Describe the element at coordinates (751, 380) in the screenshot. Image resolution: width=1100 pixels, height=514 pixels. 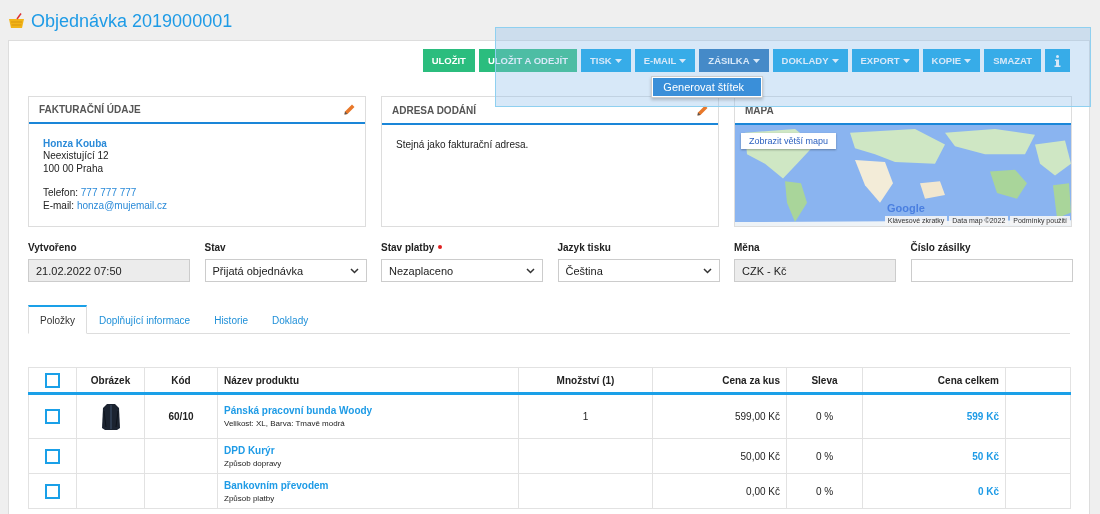
I see `column-header: Cena za kus` at that location.